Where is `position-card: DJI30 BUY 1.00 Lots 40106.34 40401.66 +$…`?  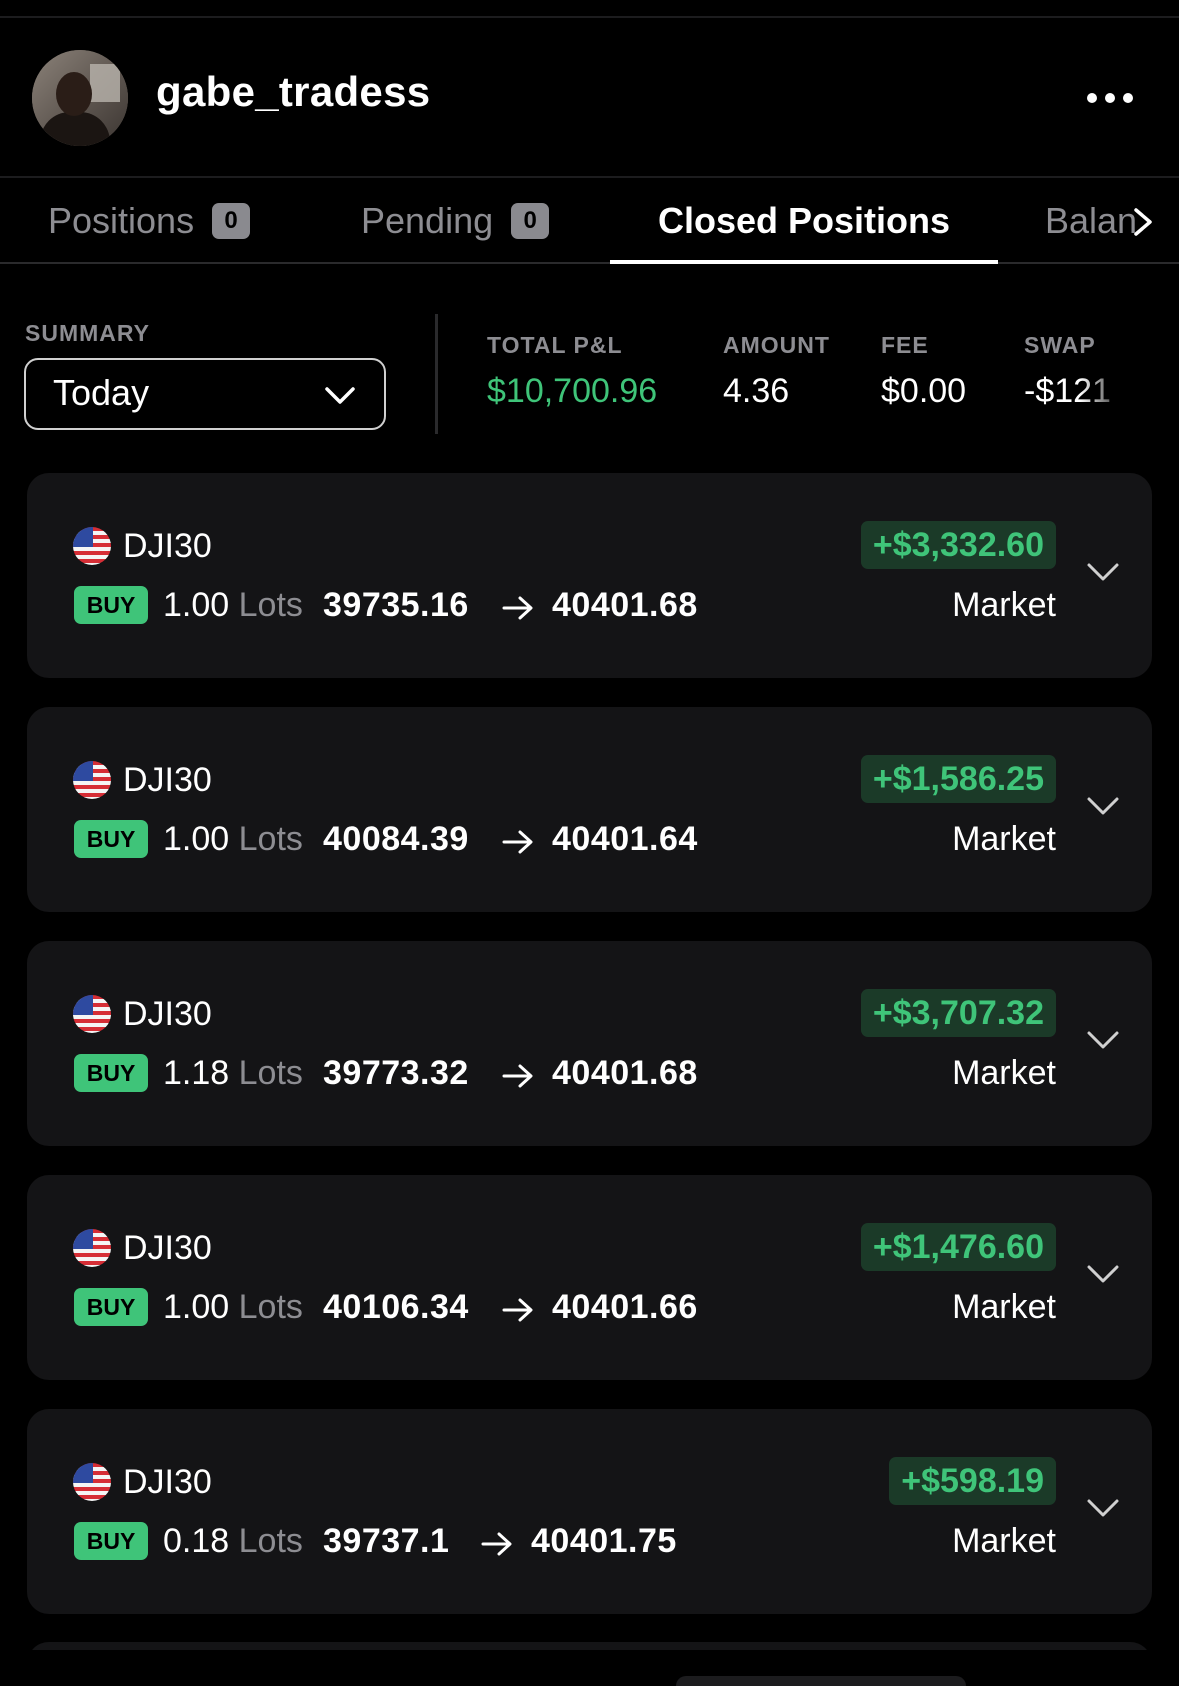 position-card: DJI30 BUY 1.00 Lots 40106.34 40401.66 +$… is located at coordinates (589, 1277).